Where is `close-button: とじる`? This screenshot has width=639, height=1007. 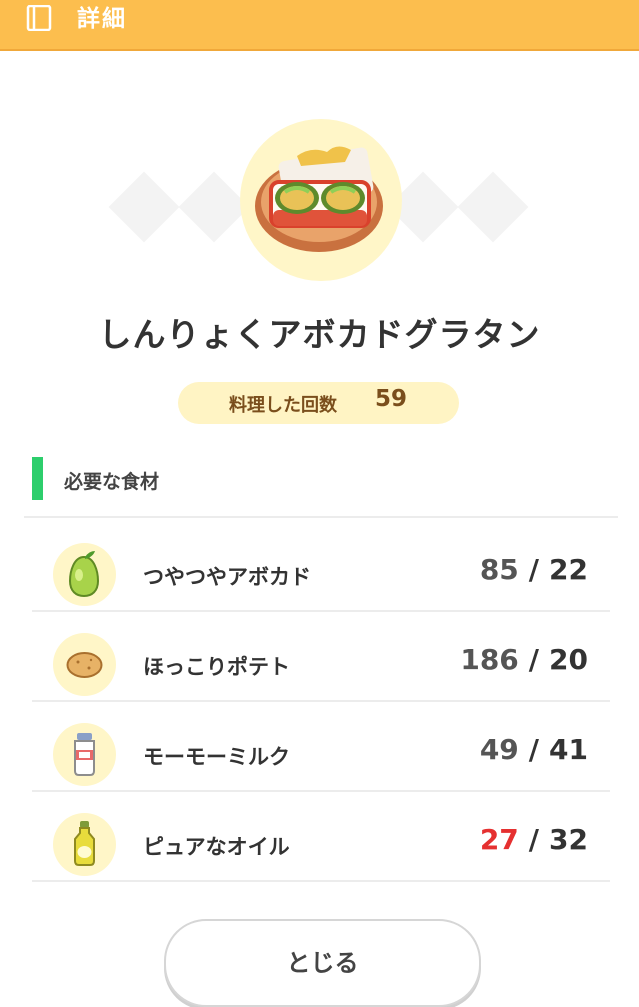
close-button: とじる is located at coordinates (322, 963).